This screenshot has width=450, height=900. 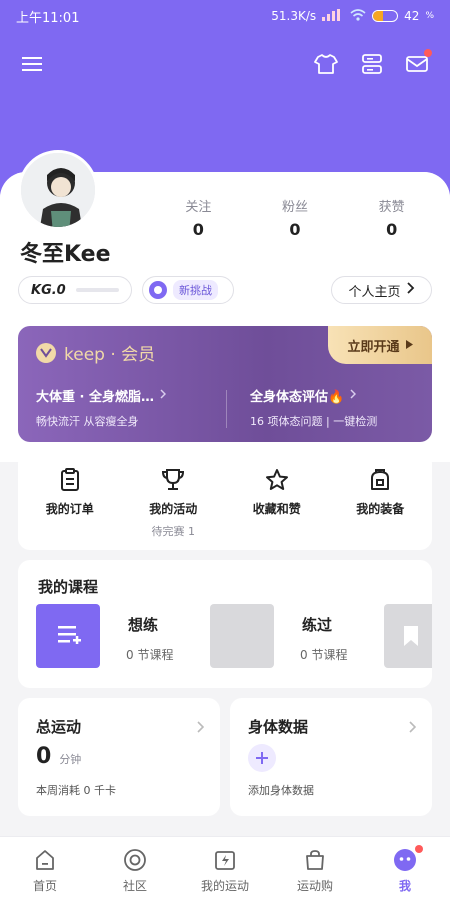 I want to click on bottom-tab-bar: 首页 社区 我的运动 运动购 我, so click(x=225, y=868).